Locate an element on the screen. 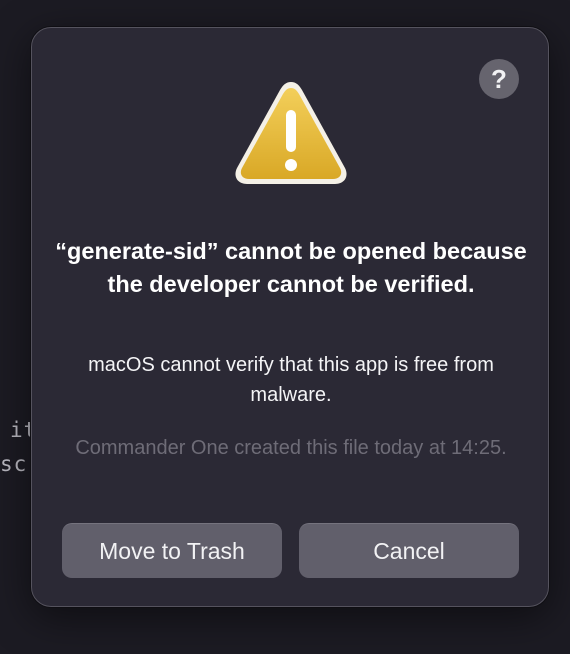 The width and height of the screenshot is (570, 654). move-to-trash-button: Move to Trash is located at coordinates (172, 550).